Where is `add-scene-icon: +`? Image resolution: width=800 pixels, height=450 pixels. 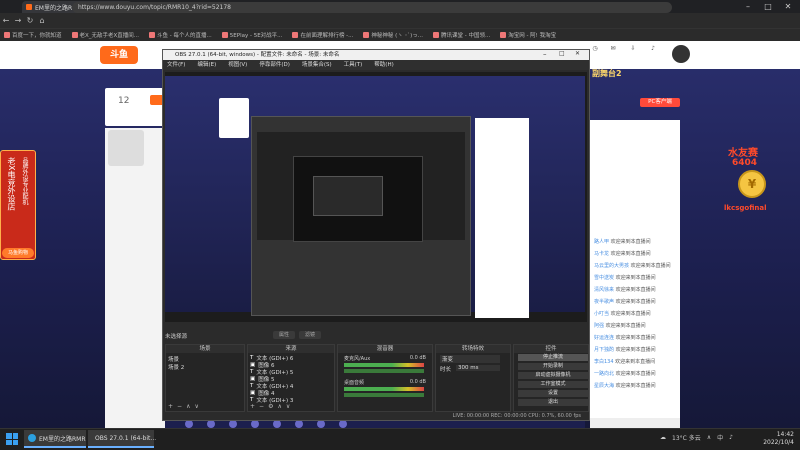
add-scene-icon: + is located at coordinates (170, 406).